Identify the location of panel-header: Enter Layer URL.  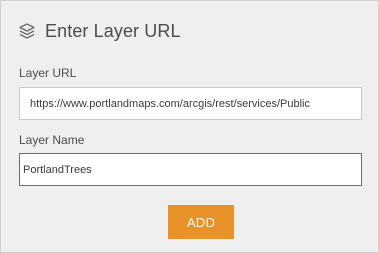
(99, 31).